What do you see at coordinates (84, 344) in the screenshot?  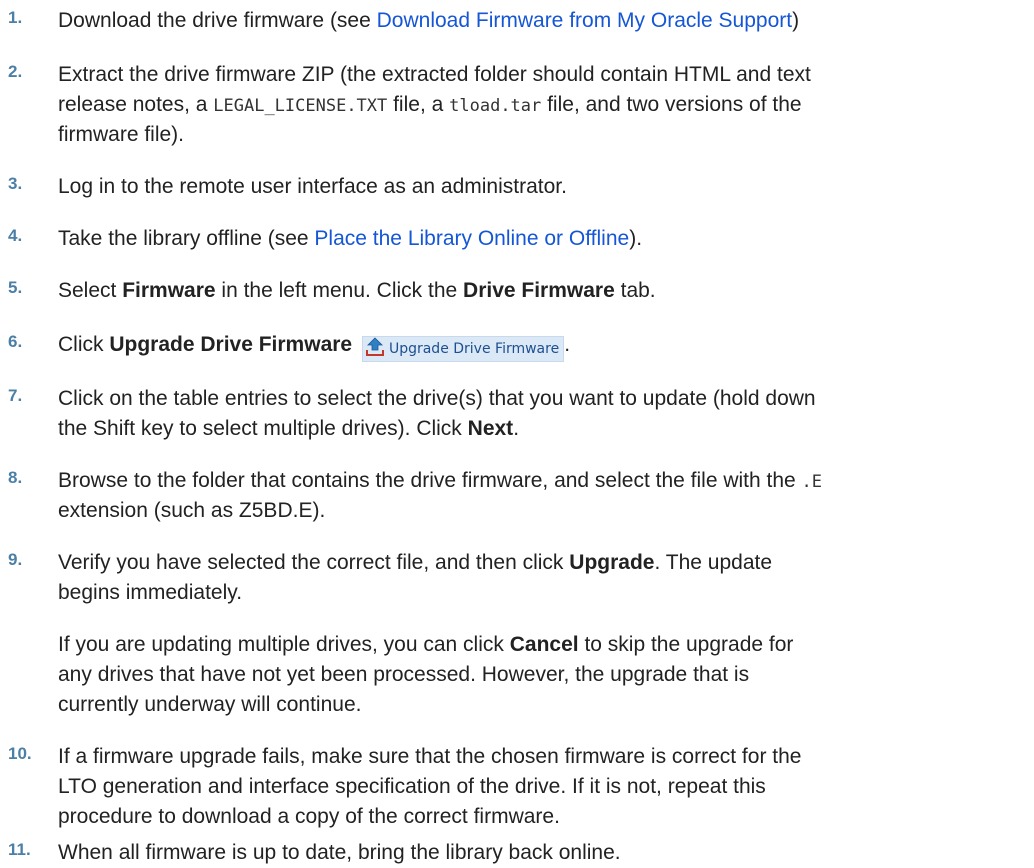 I see `step-text: Click` at bounding box center [84, 344].